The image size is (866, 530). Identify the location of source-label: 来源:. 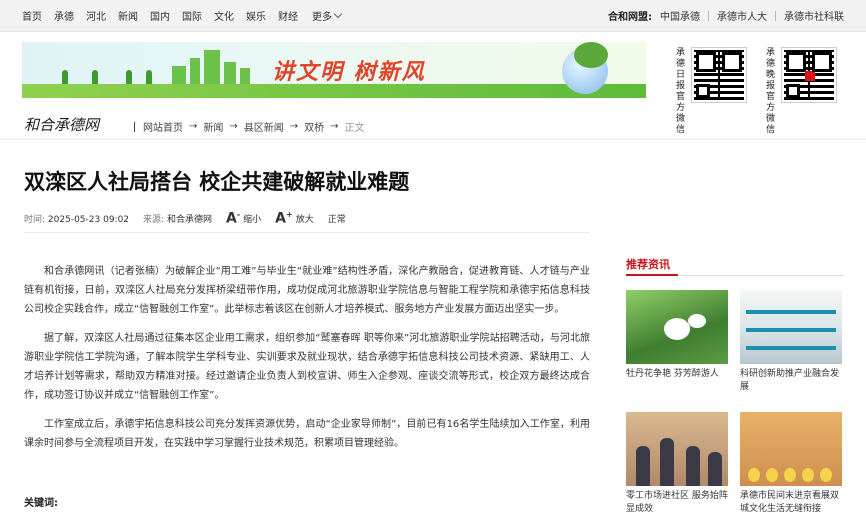
(154, 219).